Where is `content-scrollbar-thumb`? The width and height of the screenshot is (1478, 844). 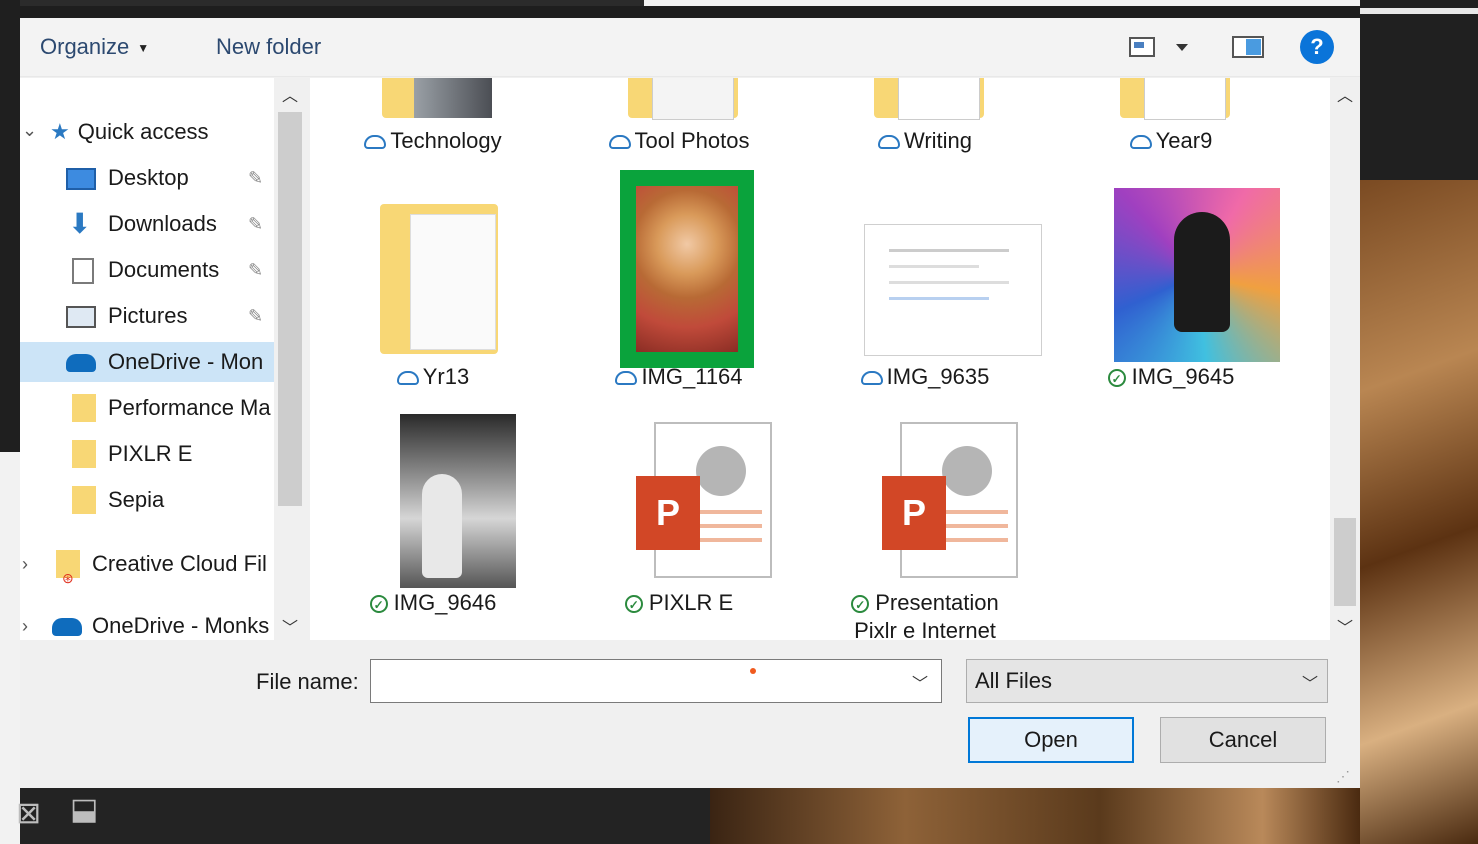 content-scrollbar-thumb is located at coordinates (1345, 562).